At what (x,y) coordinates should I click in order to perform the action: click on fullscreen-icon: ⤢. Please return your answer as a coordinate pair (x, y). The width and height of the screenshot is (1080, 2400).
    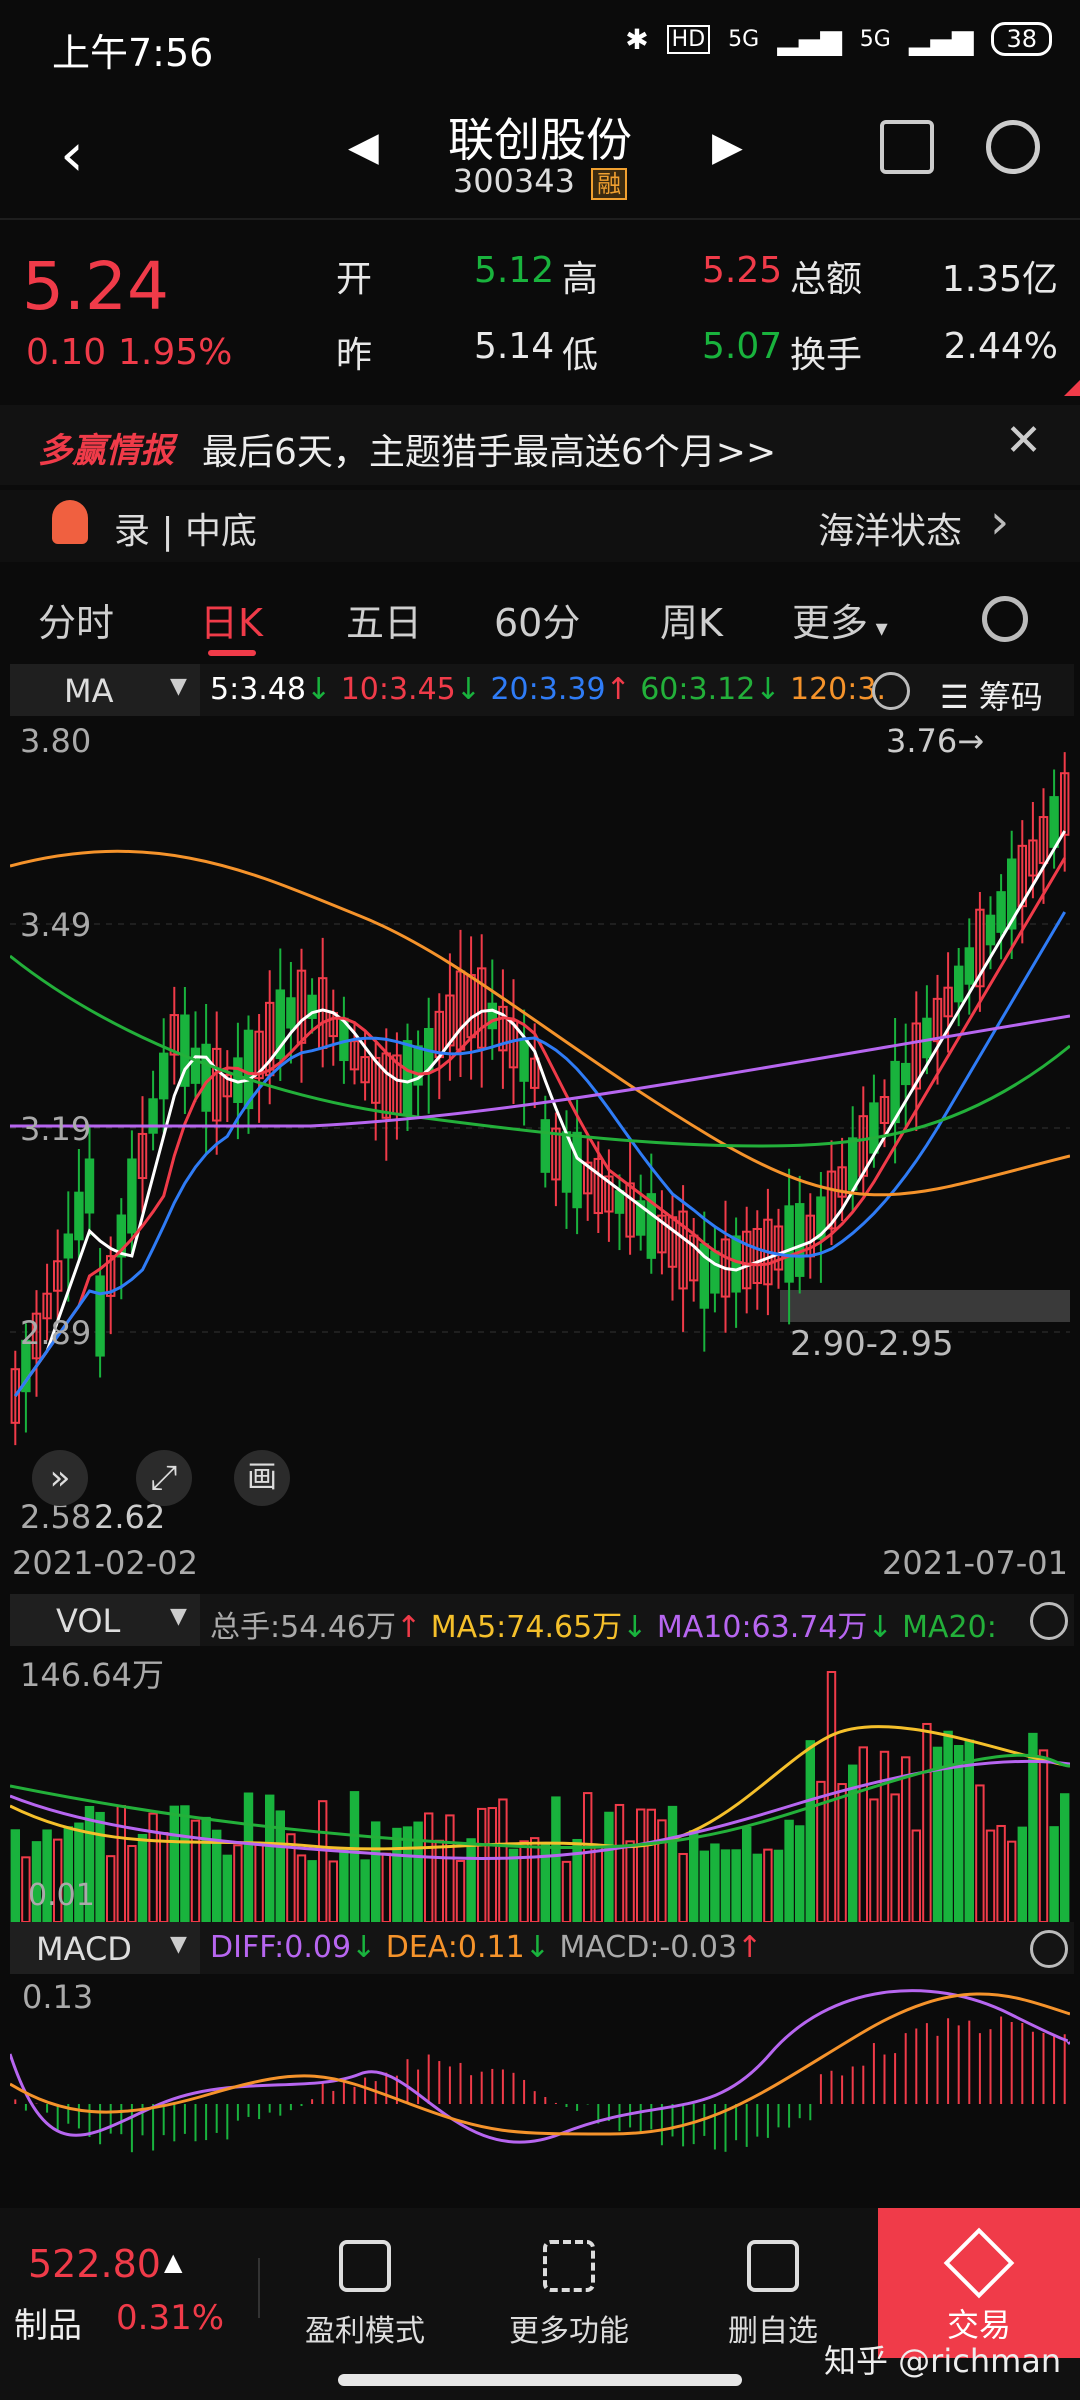
    Looking at the image, I should click on (164, 1478).